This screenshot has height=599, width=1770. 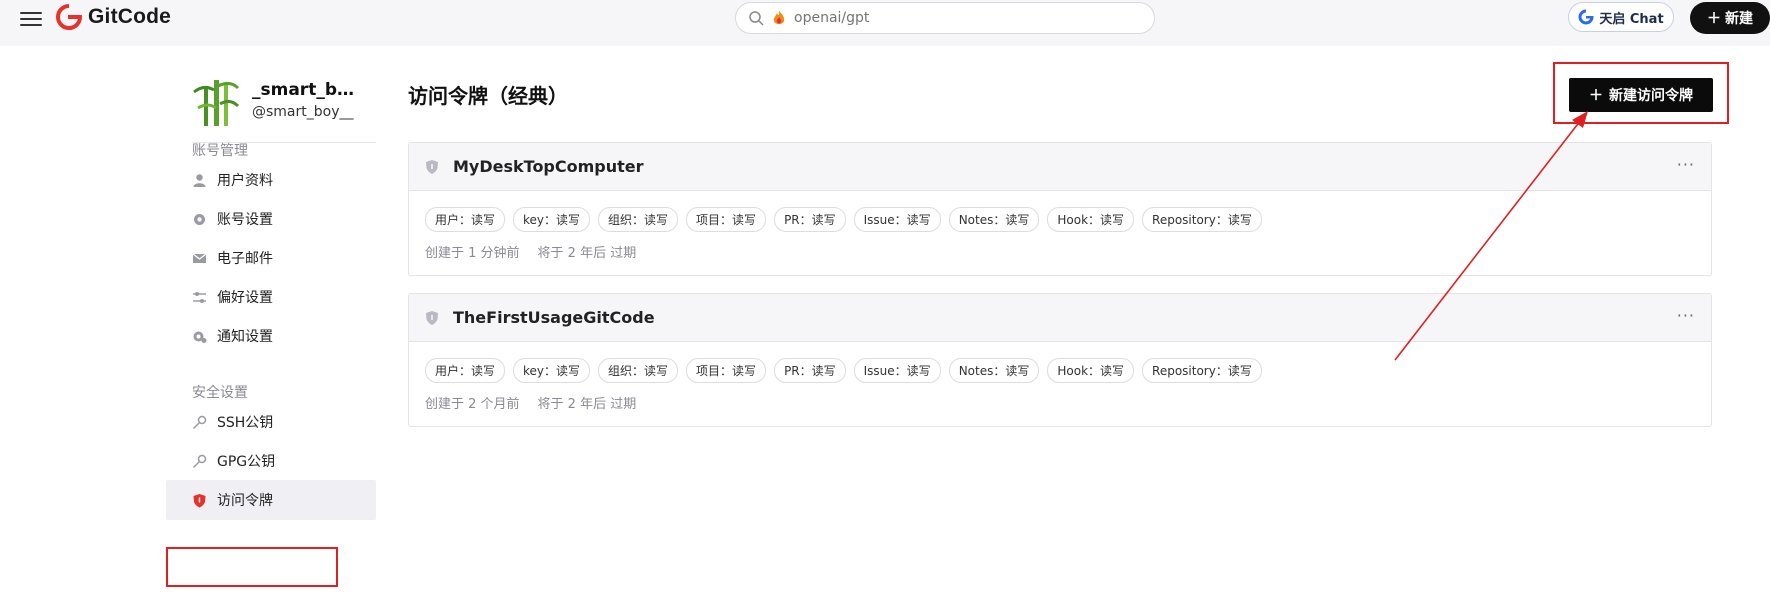 What do you see at coordinates (284, 297) in the screenshot?
I see `sidebar-item-preferences: 偏好设置` at bounding box center [284, 297].